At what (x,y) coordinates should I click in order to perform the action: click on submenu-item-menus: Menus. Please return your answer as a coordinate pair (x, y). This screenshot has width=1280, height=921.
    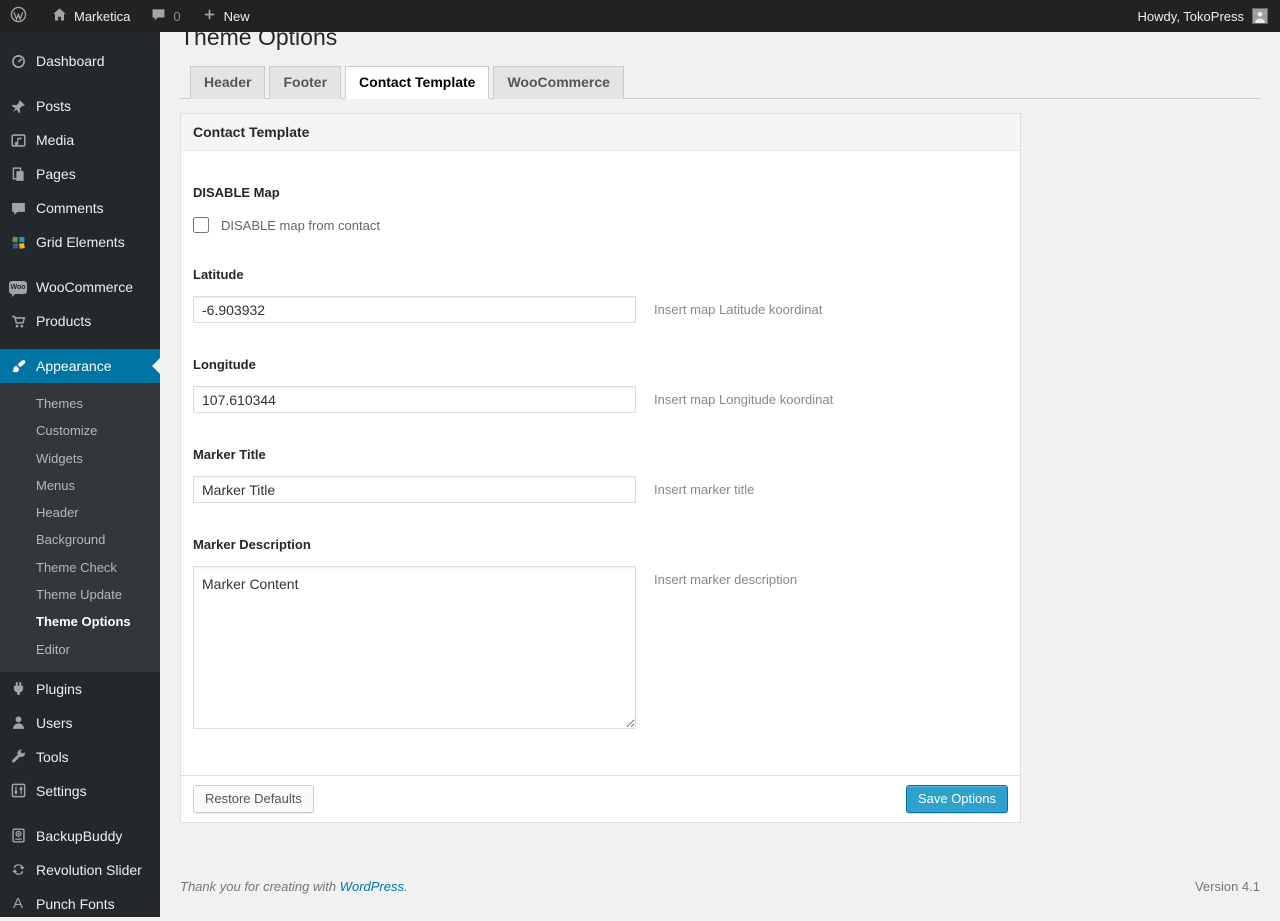
    Looking at the image, I should click on (80, 485).